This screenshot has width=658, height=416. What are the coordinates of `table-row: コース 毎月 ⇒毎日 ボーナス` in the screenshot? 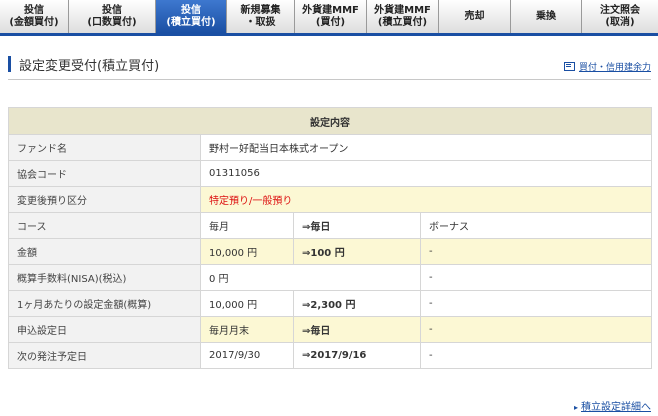 It's located at (330, 225).